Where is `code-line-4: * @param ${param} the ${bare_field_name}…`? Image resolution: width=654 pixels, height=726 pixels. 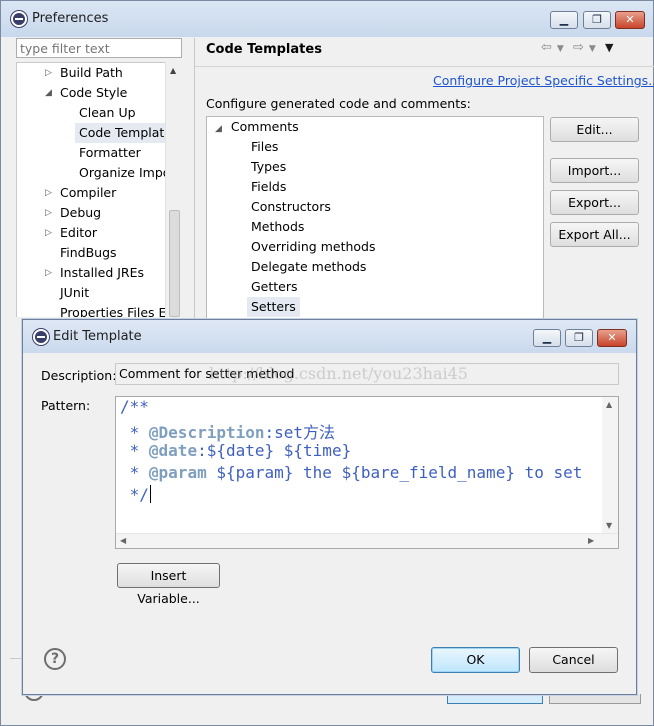
code-line-4: * @param ${param} the ${bare_field_name}… is located at coordinates (351, 472).